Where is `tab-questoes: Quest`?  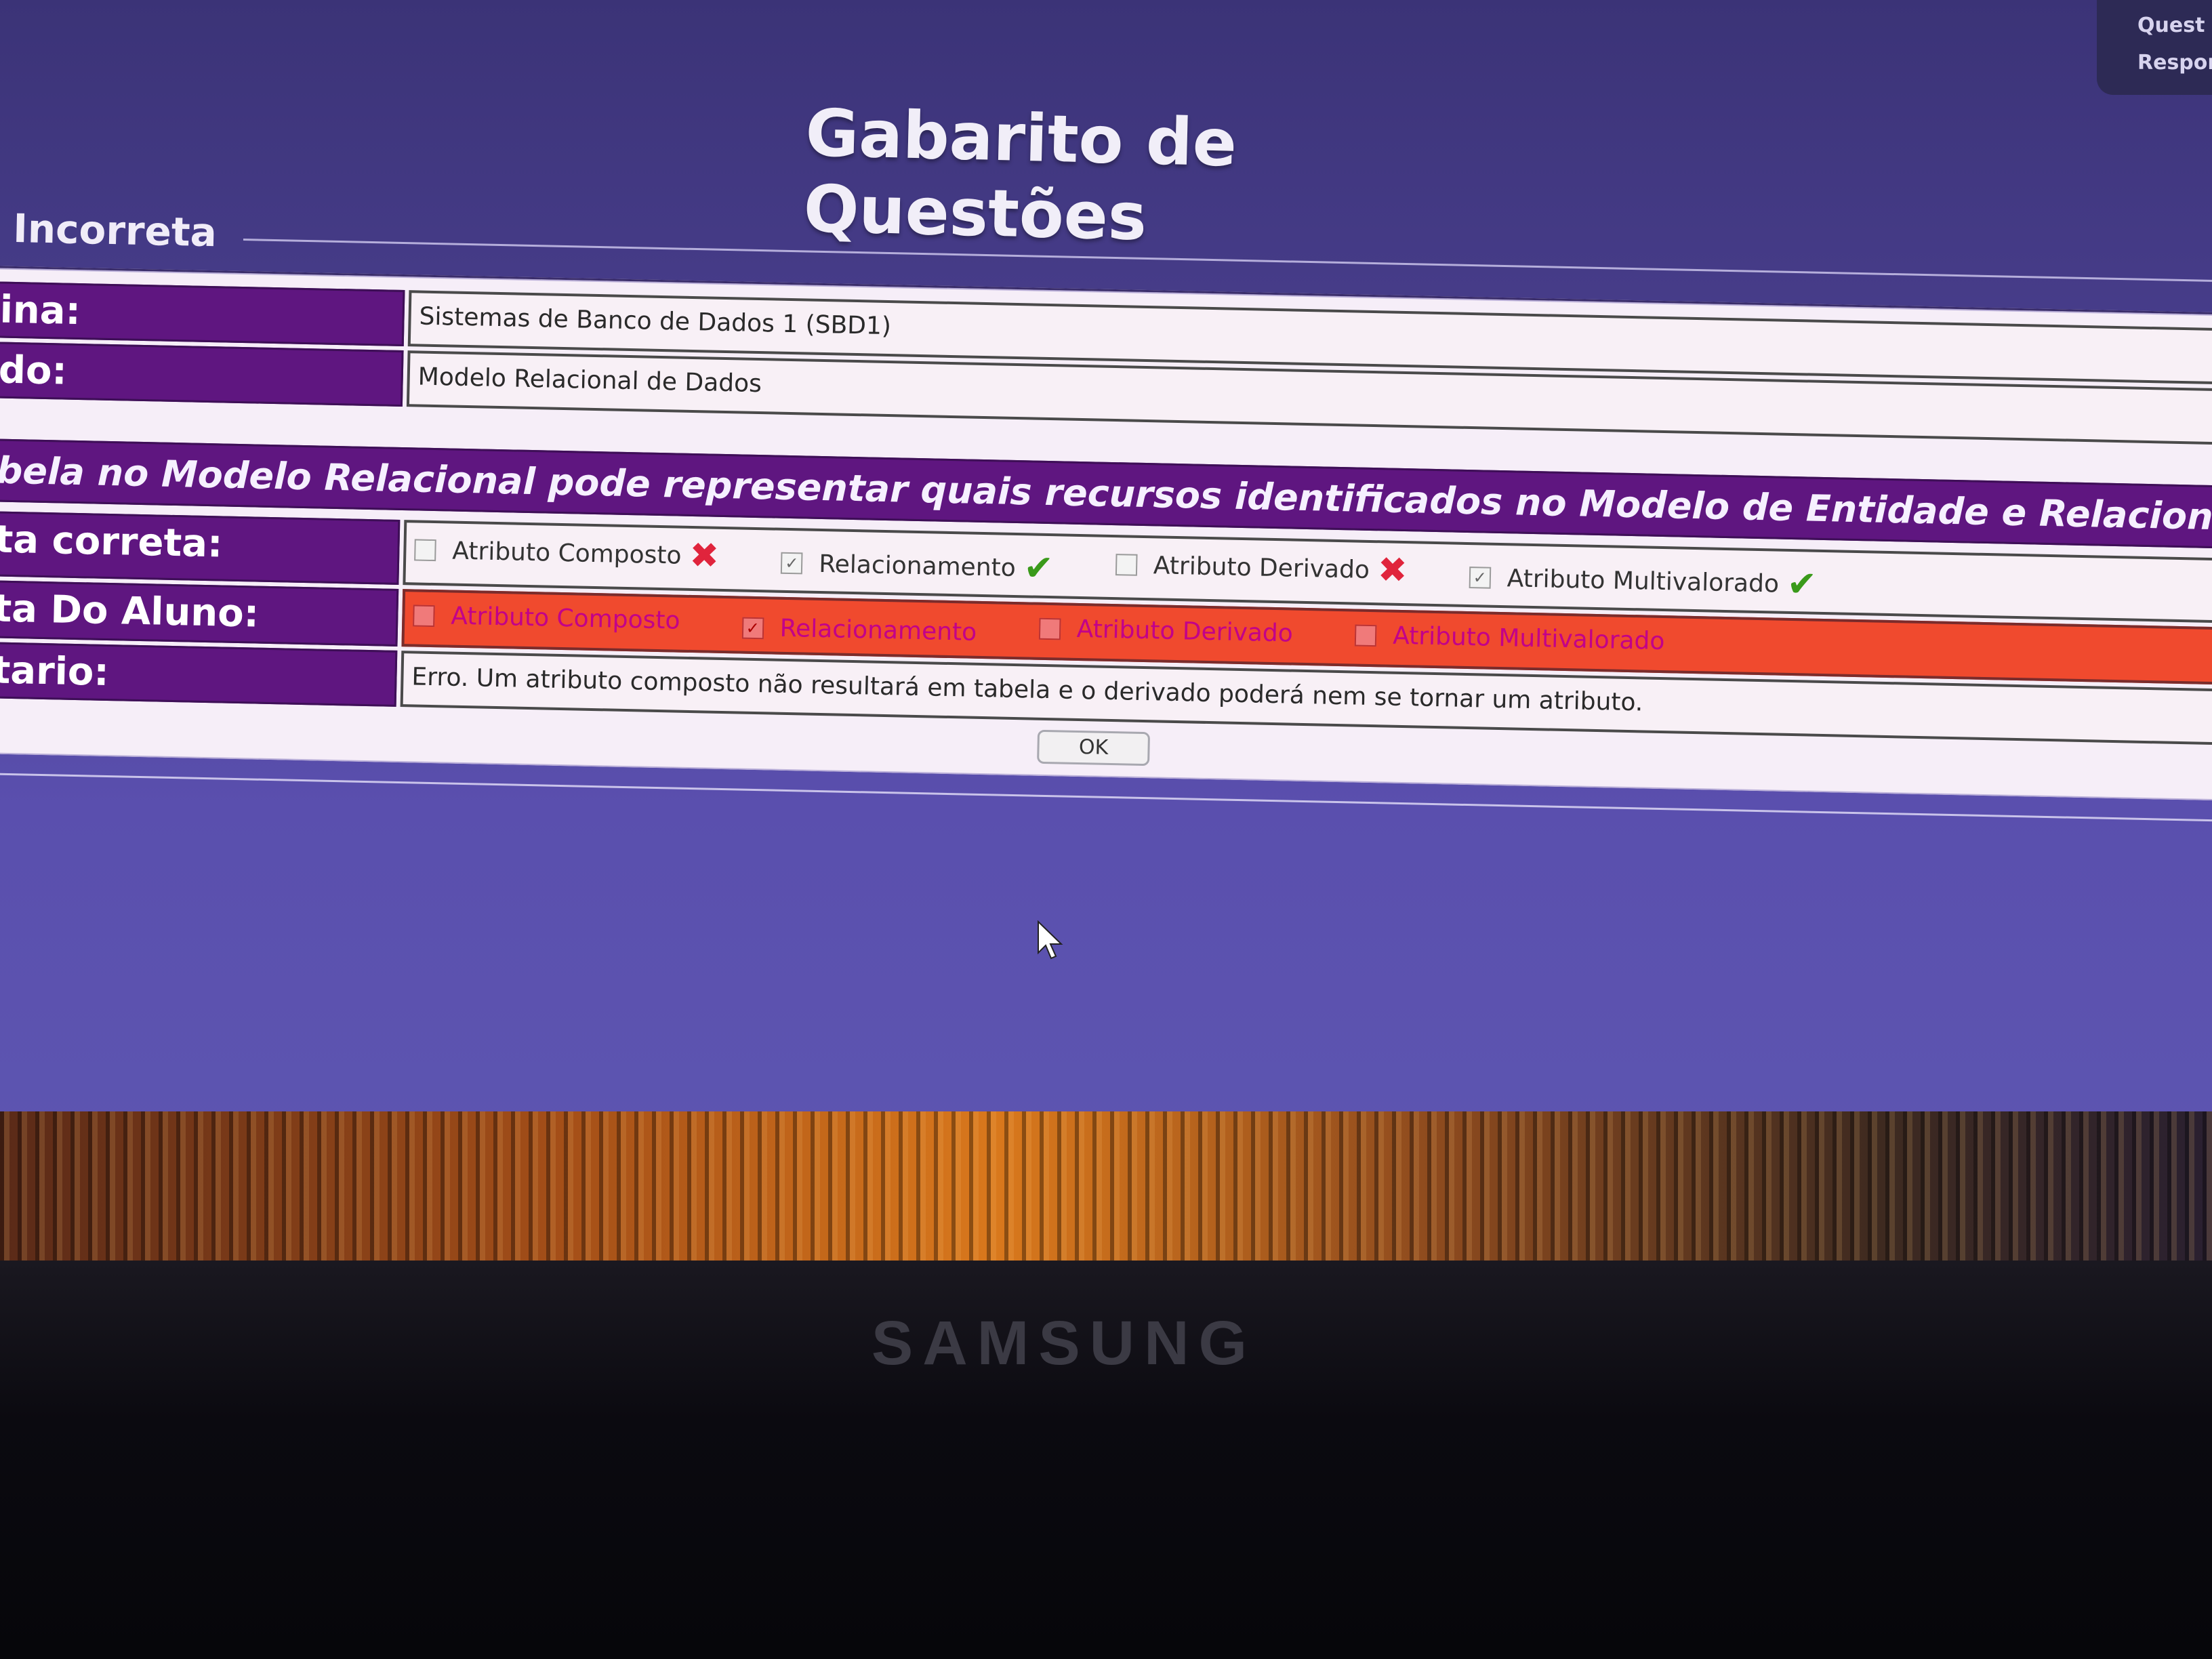 tab-questoes: Quest is located at coordinates (2155, 18).